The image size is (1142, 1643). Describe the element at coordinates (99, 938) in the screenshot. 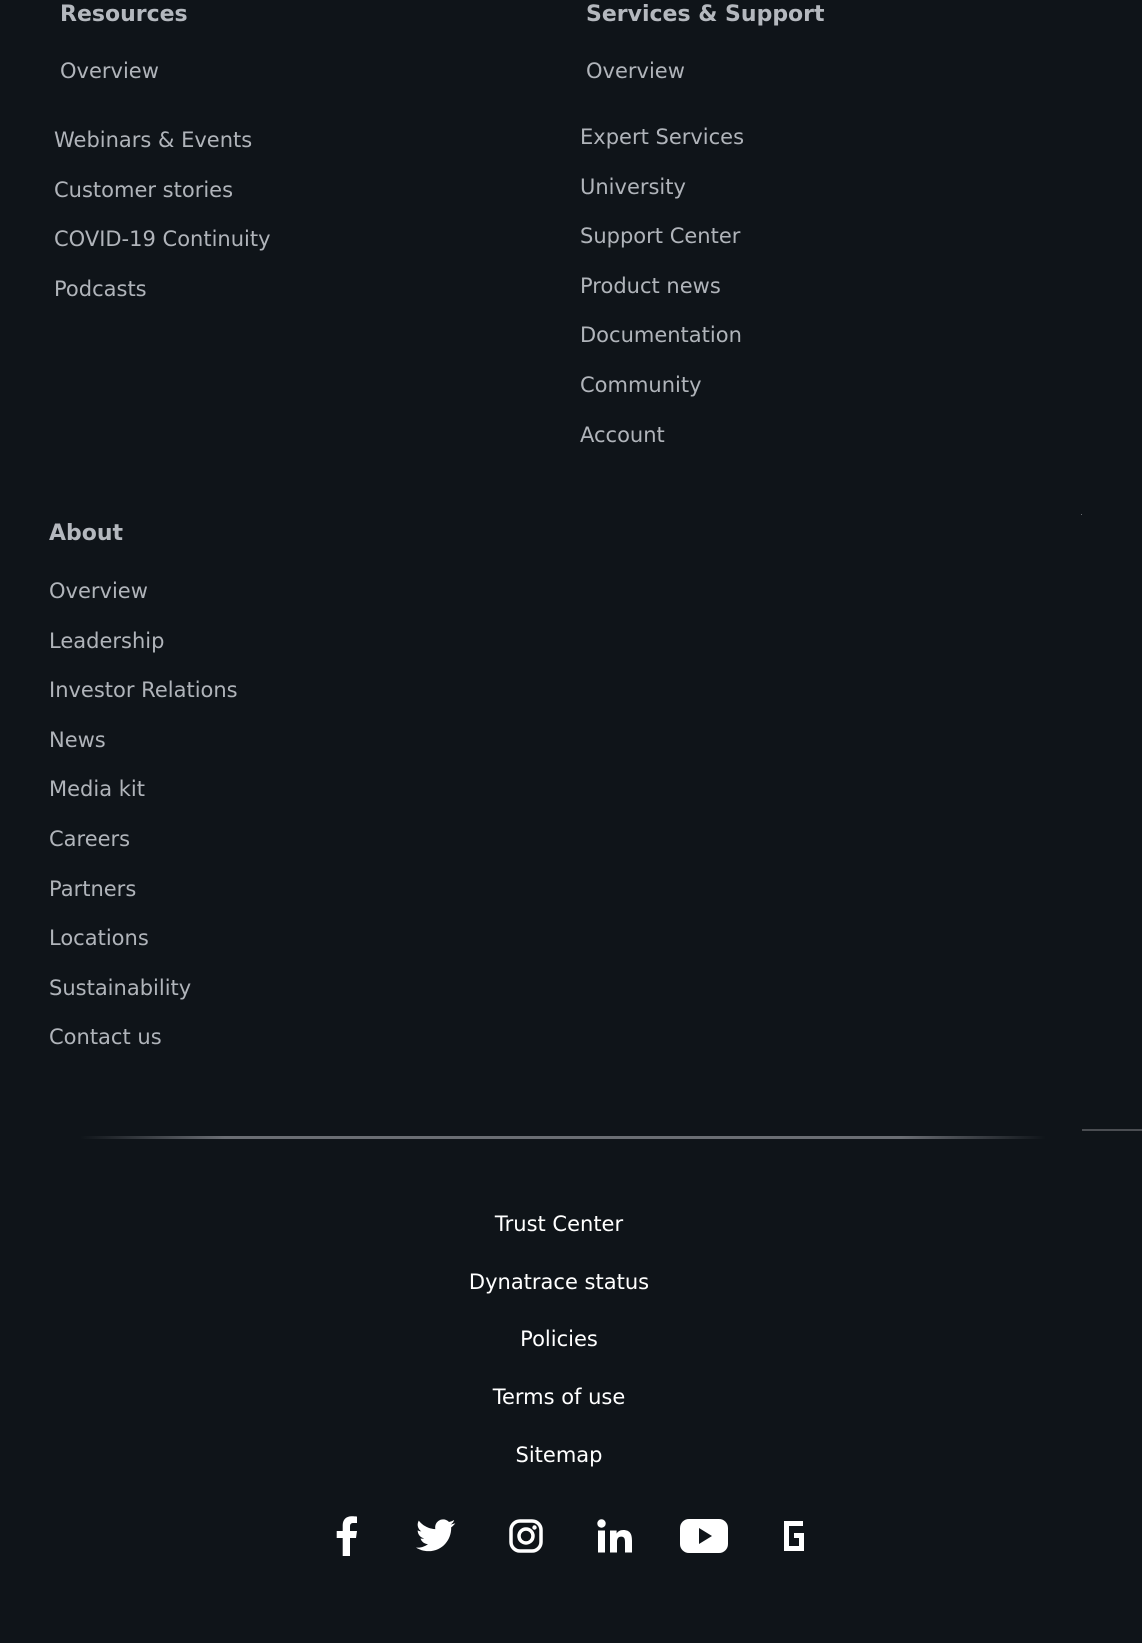

I see `about-link-locations: Locations` at that location.